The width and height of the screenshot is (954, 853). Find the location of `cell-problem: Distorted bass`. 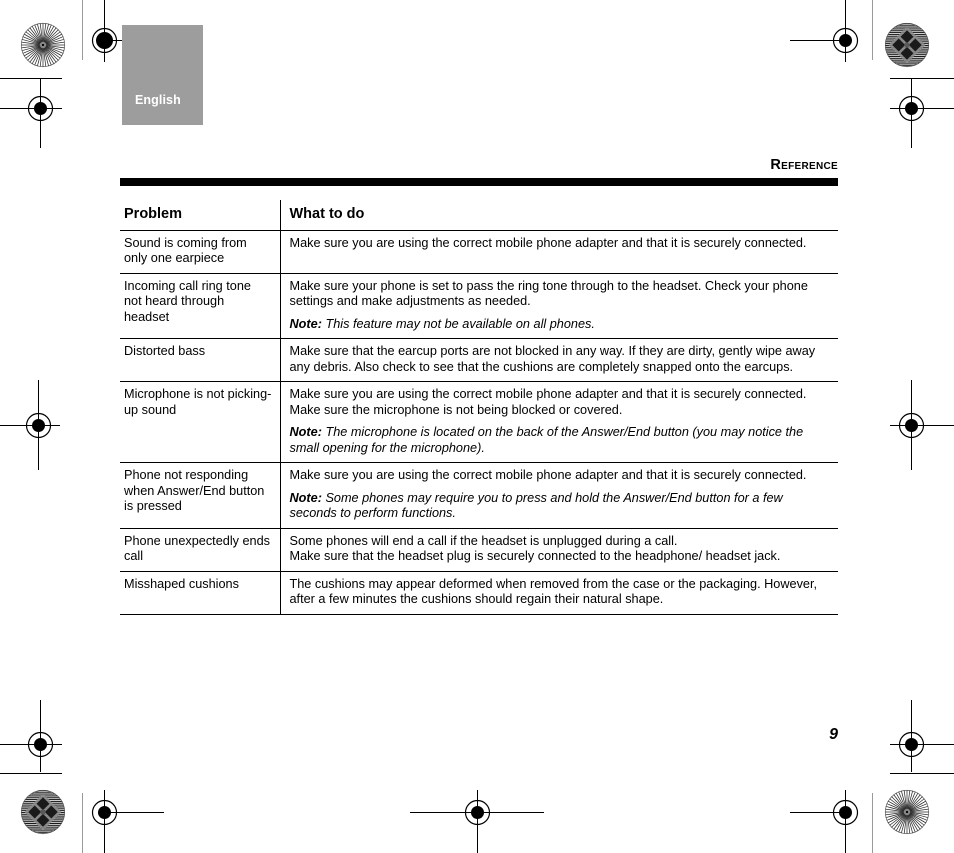

cell-problem: Distorted bass is located at coordinates (200, 360).